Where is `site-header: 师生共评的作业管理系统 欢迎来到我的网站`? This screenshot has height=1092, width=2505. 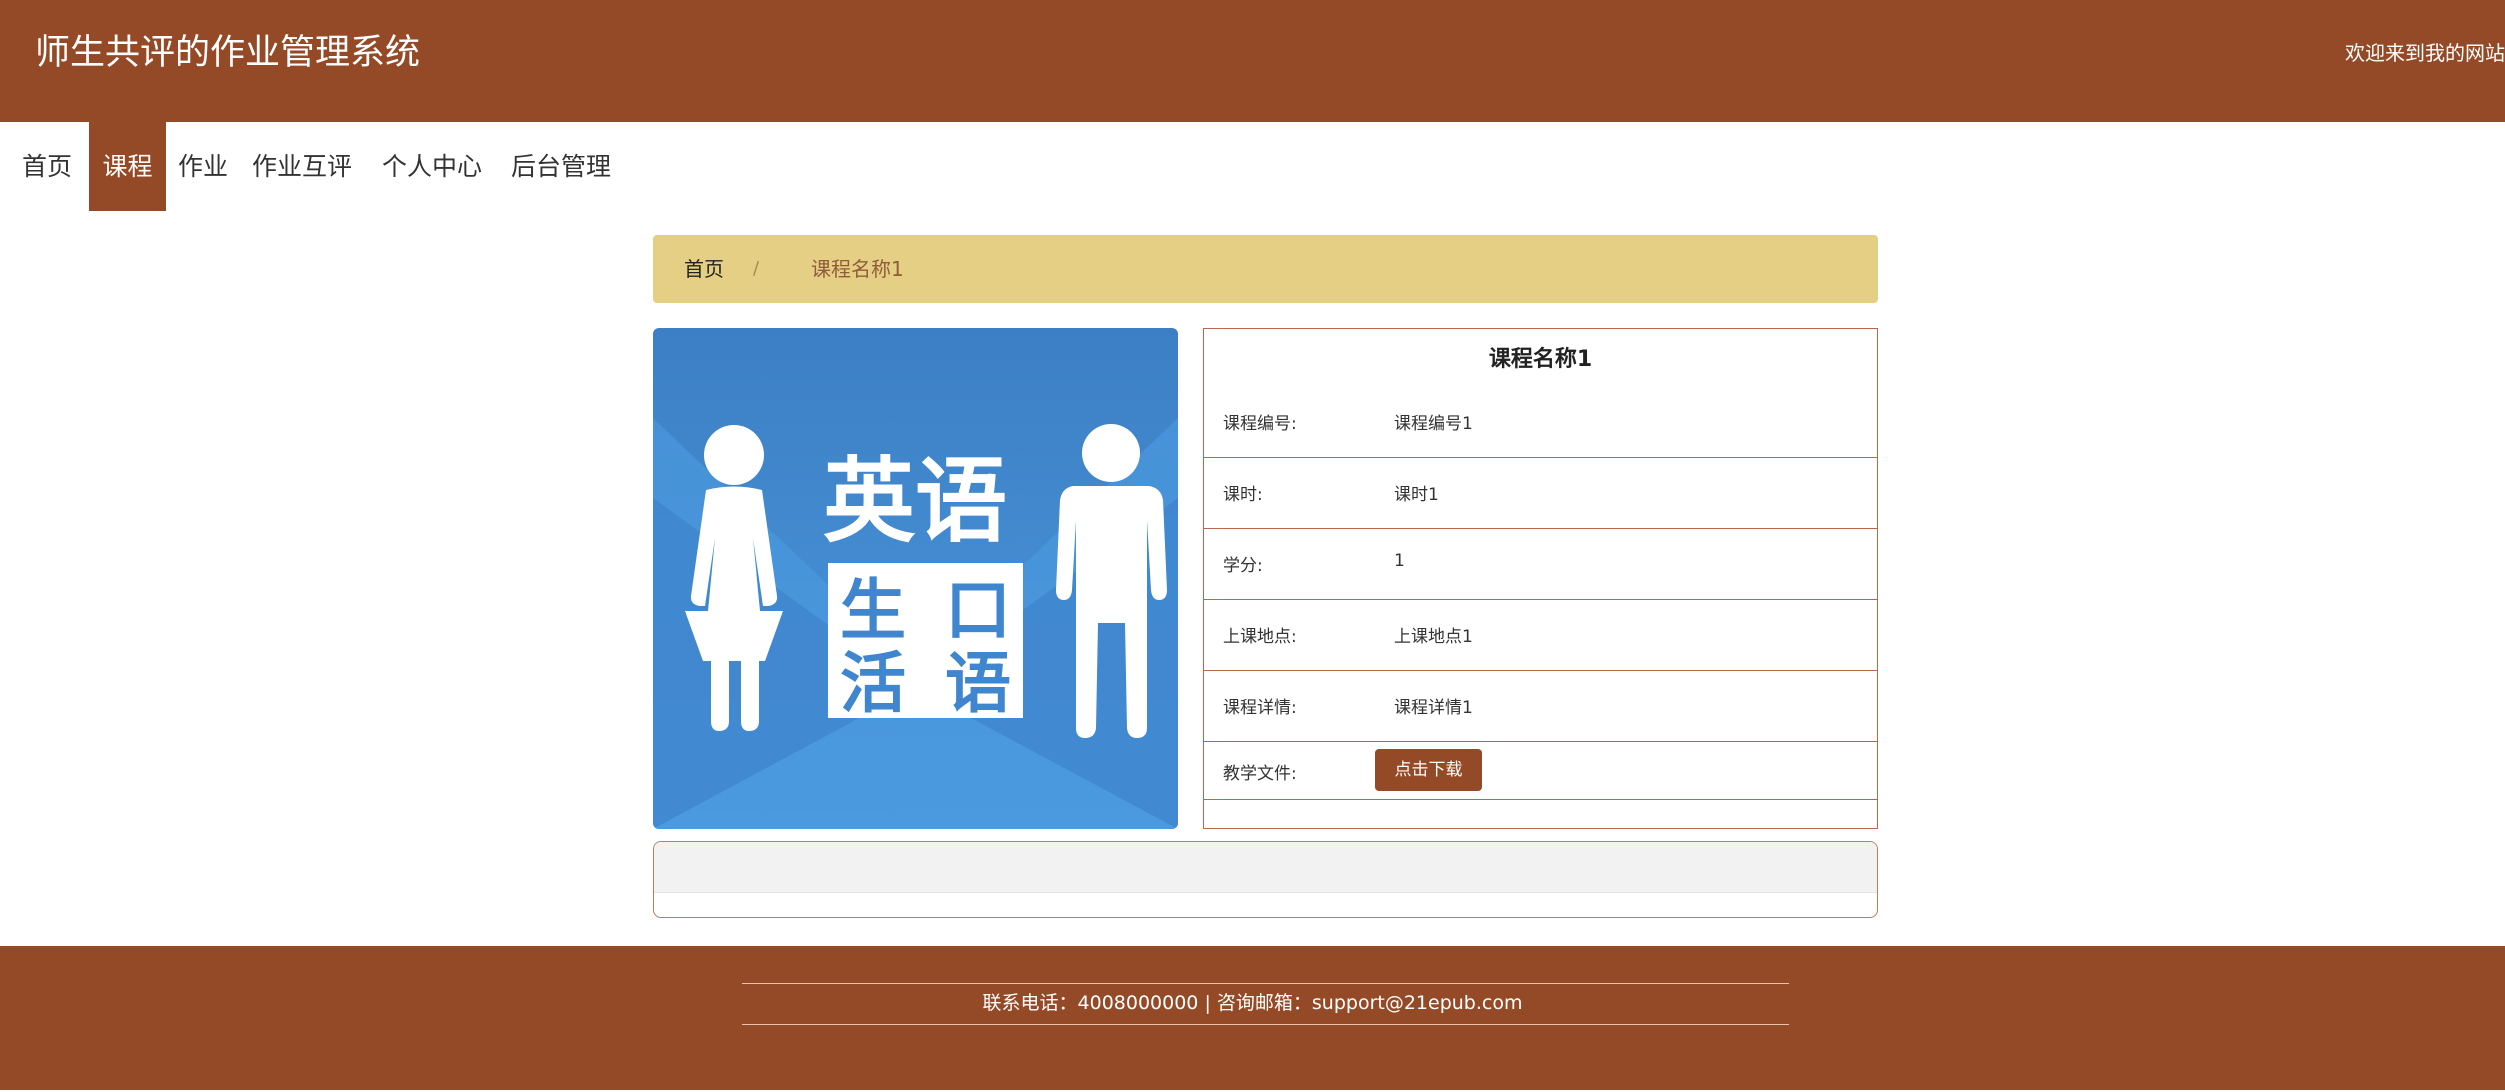 site-header: 师生共评的作业管理系统 欢迎来到我的网站 is located at coordinates (1252, 61).